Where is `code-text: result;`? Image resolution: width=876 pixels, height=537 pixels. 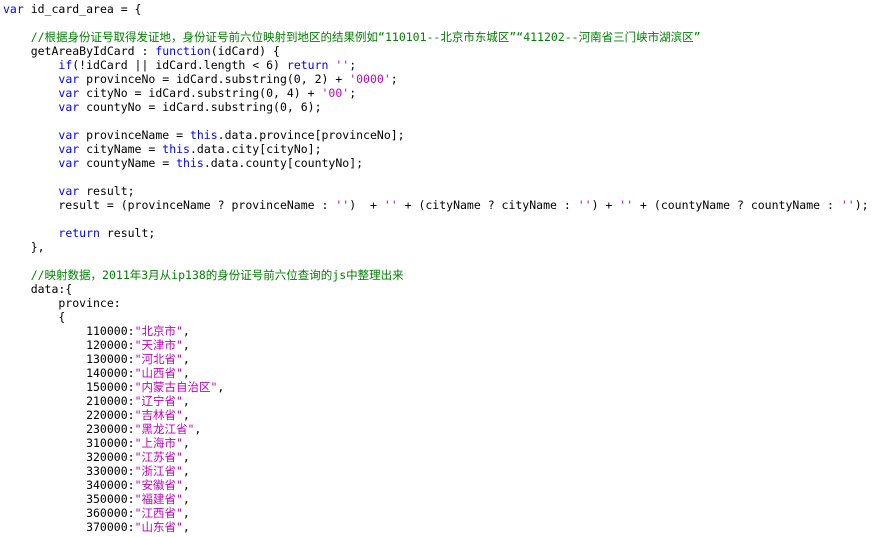
code-text: result; is located at coordinates (107, 191).